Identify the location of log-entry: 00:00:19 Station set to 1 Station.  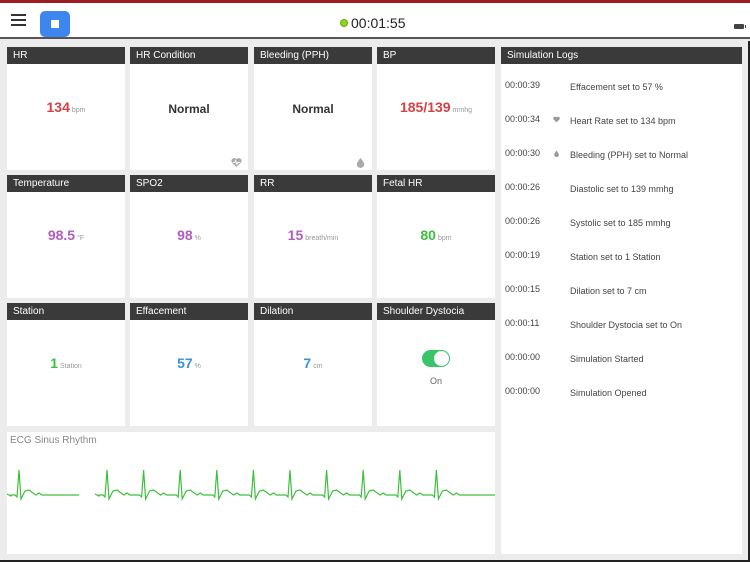
(621, 260).